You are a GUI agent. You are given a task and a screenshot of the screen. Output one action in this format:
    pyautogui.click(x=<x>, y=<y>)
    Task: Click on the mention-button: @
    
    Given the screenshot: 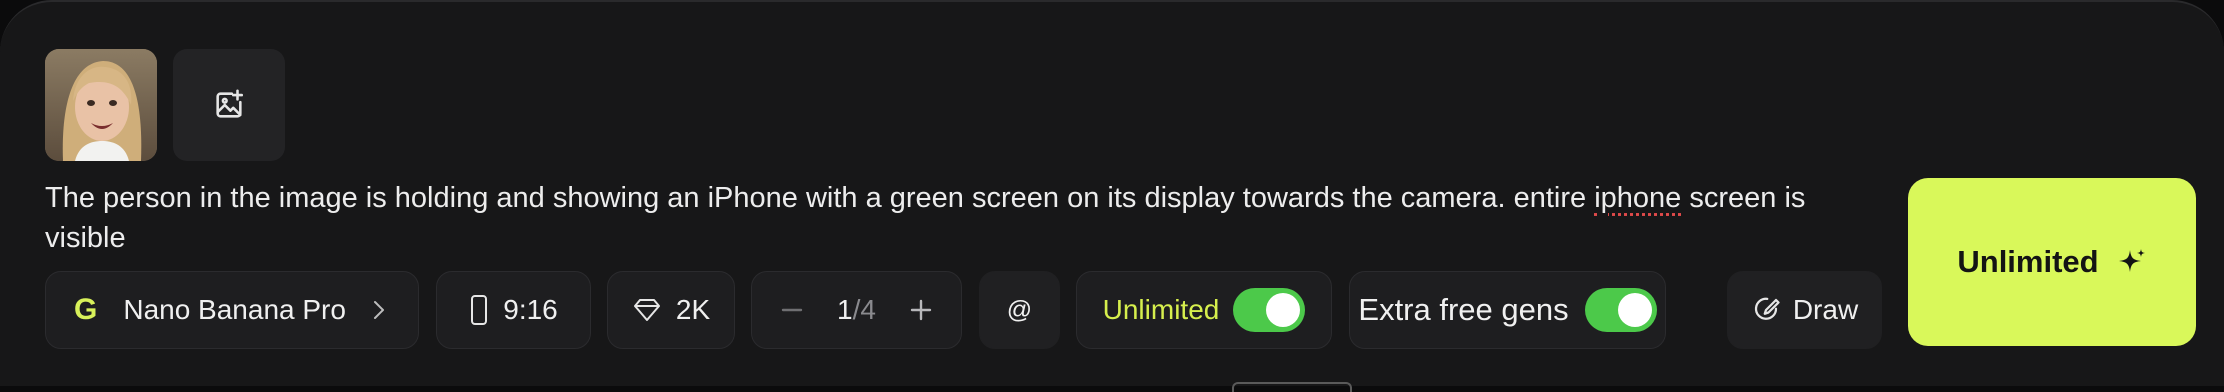 What is the action you would take?
    pyautogui.click(x=1019, y=310)
    